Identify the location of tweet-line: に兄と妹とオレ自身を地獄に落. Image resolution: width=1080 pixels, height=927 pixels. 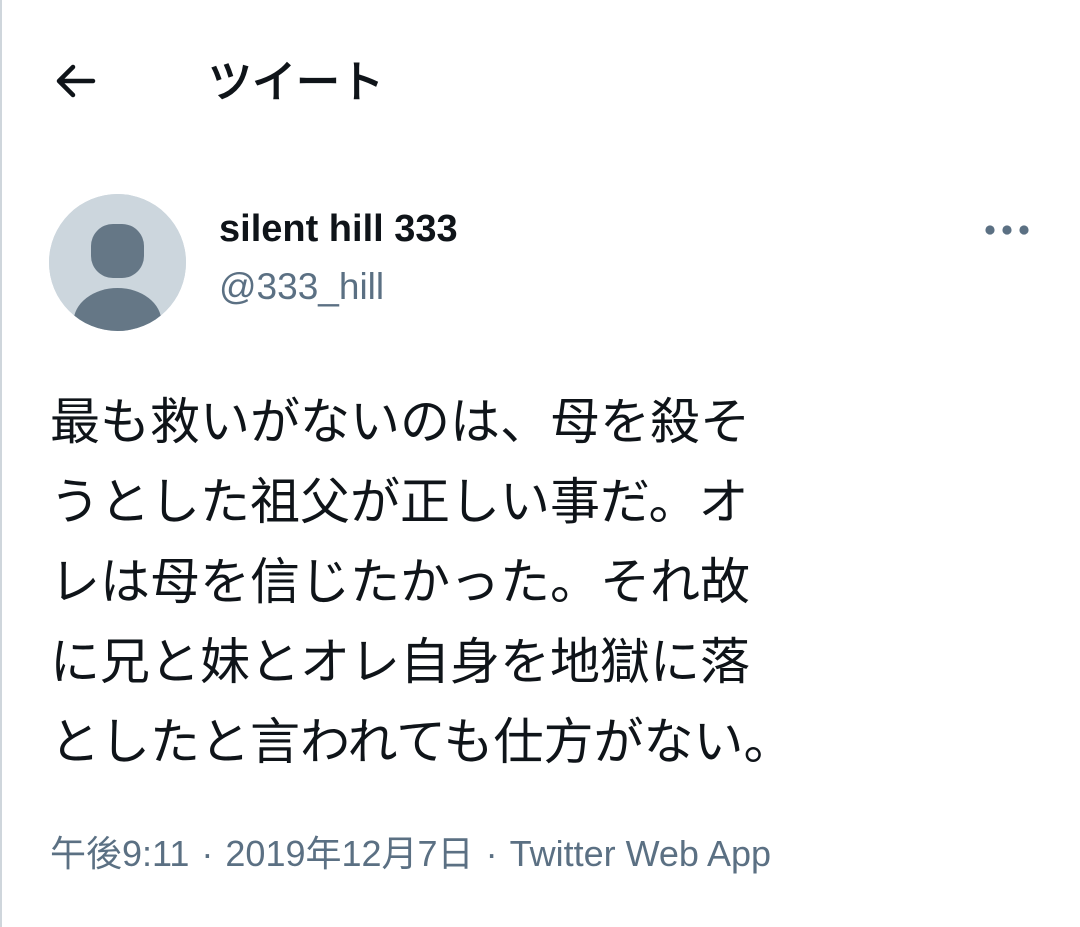
(400, 662).